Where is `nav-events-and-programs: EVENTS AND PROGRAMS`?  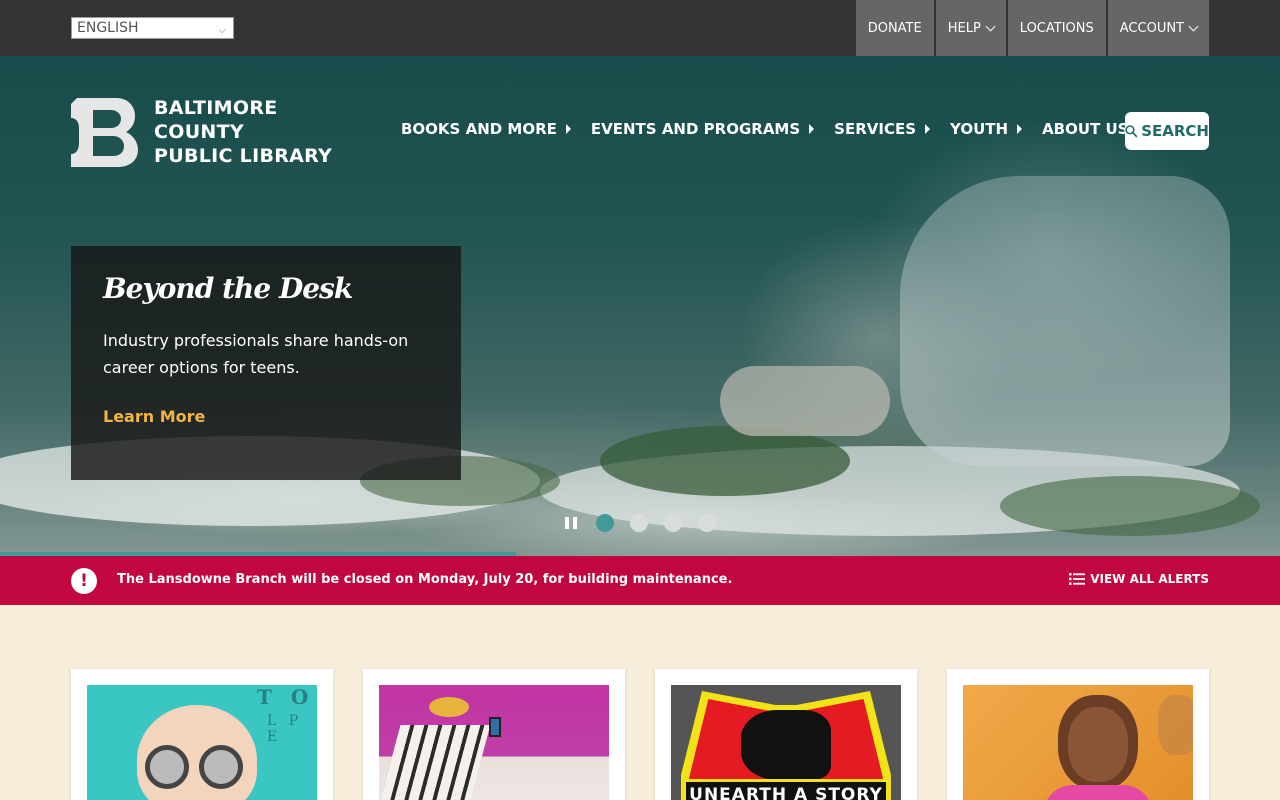 nav-events-and-programs: EVENTS AND PROGRAMS is located at coordinates (702, 129).